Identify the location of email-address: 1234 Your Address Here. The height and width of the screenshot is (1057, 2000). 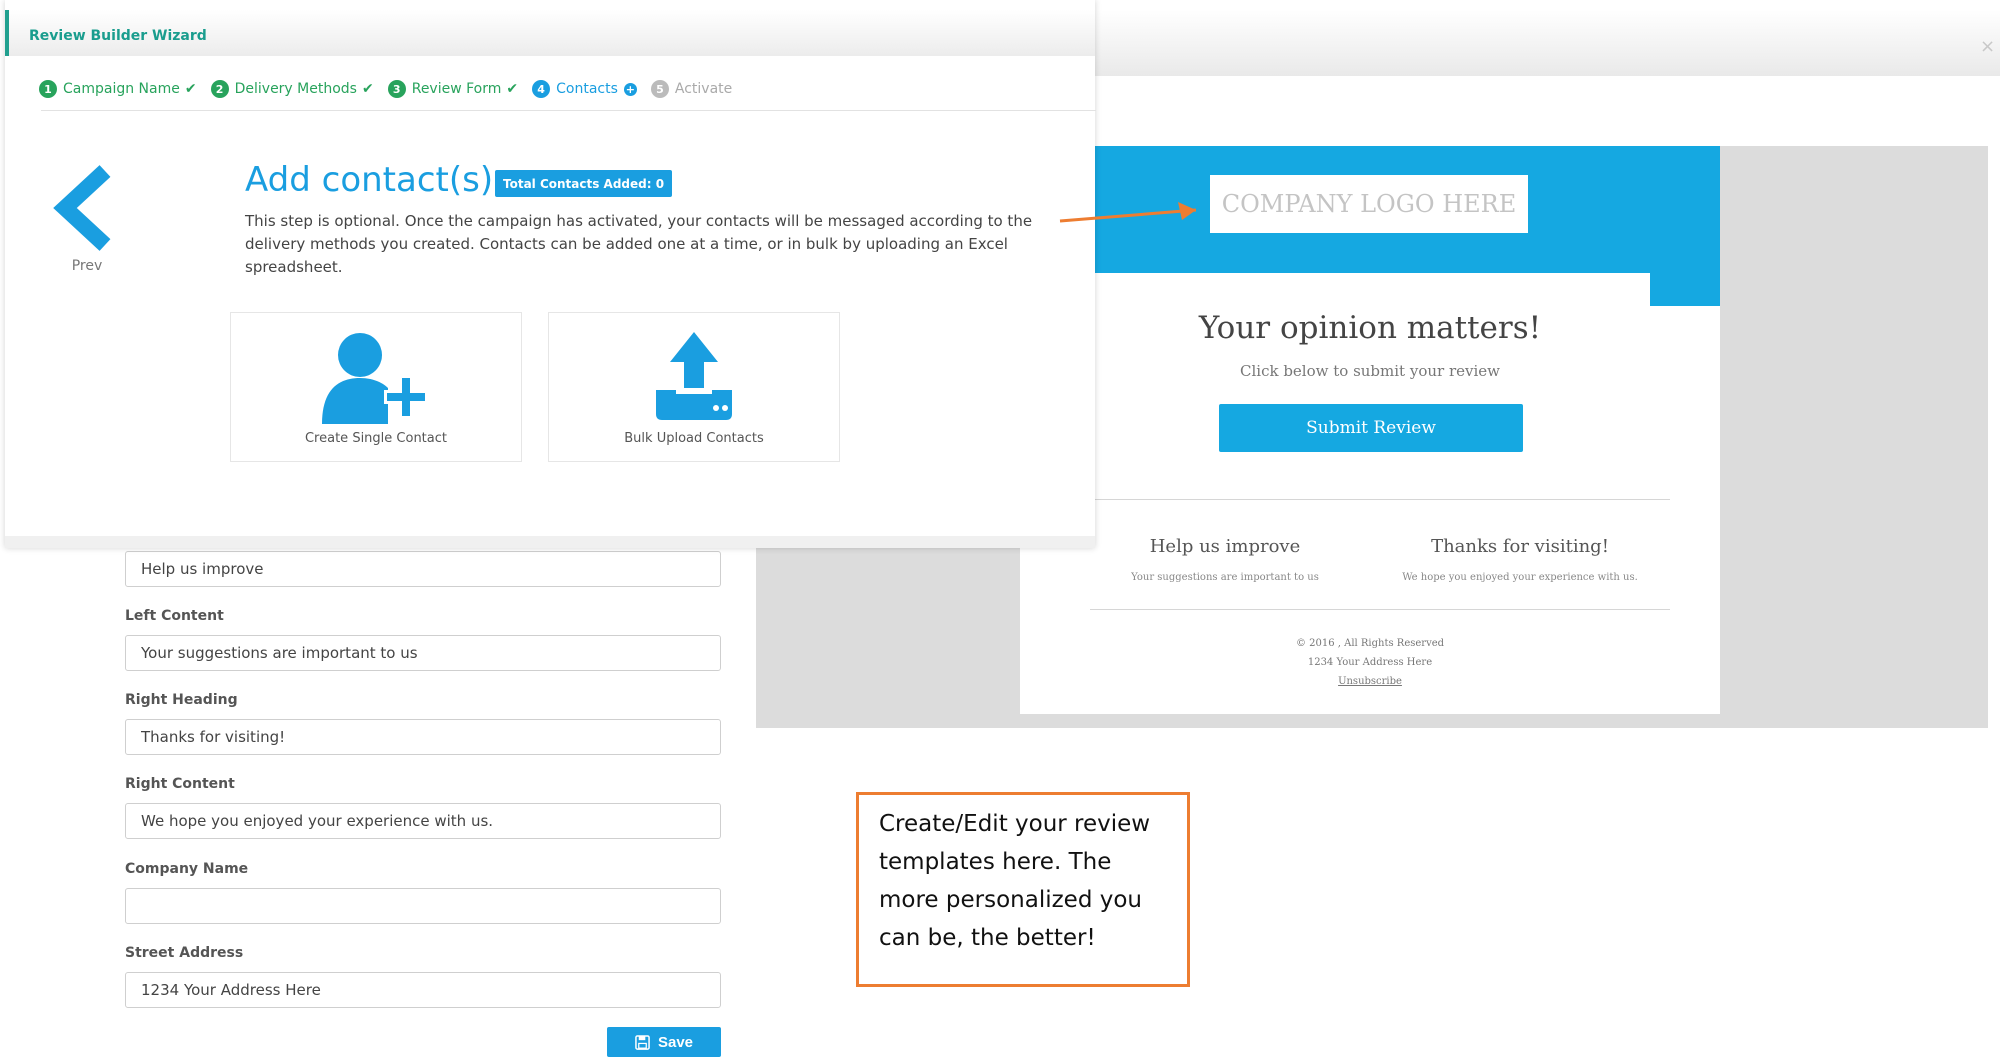
(1370, 662).